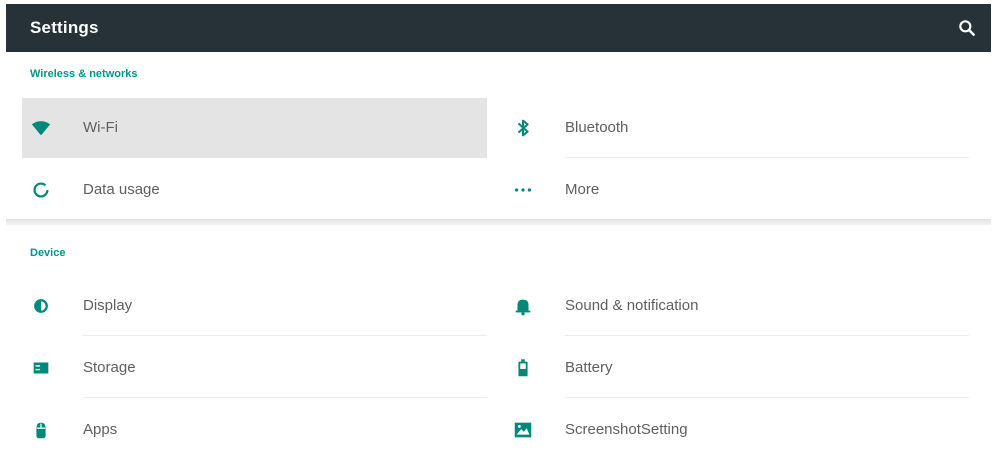  I want to click on settings-item-bluetooth: Bluetooth, so click(736, 128).